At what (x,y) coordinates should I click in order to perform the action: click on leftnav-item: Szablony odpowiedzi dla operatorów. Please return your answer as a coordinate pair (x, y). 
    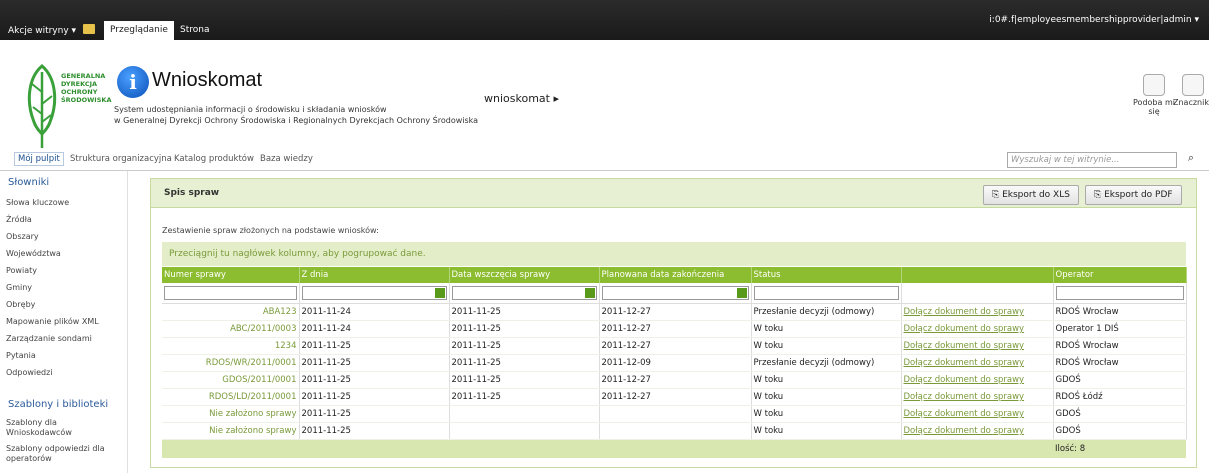
    Looking at the image, I should click on (61, 454).